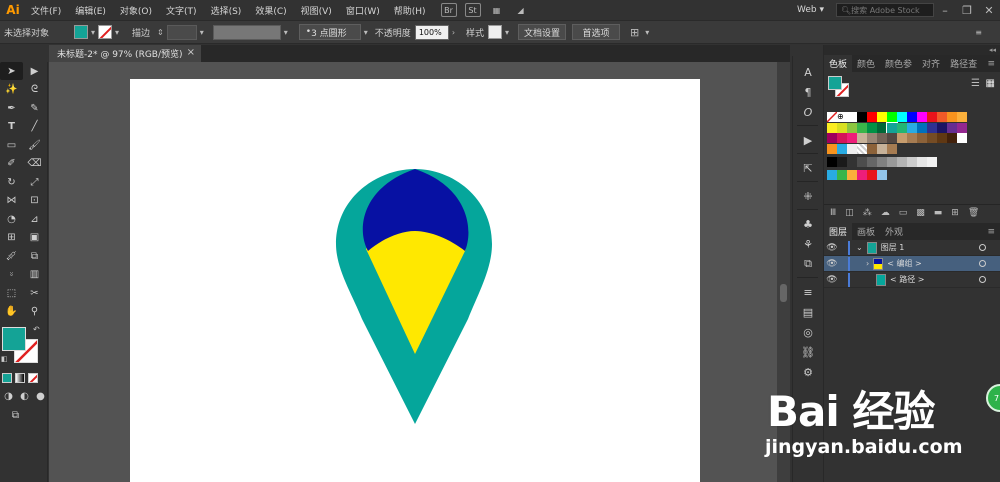  I want to click on draw-normal-icon: ◑, so click(8, 397).